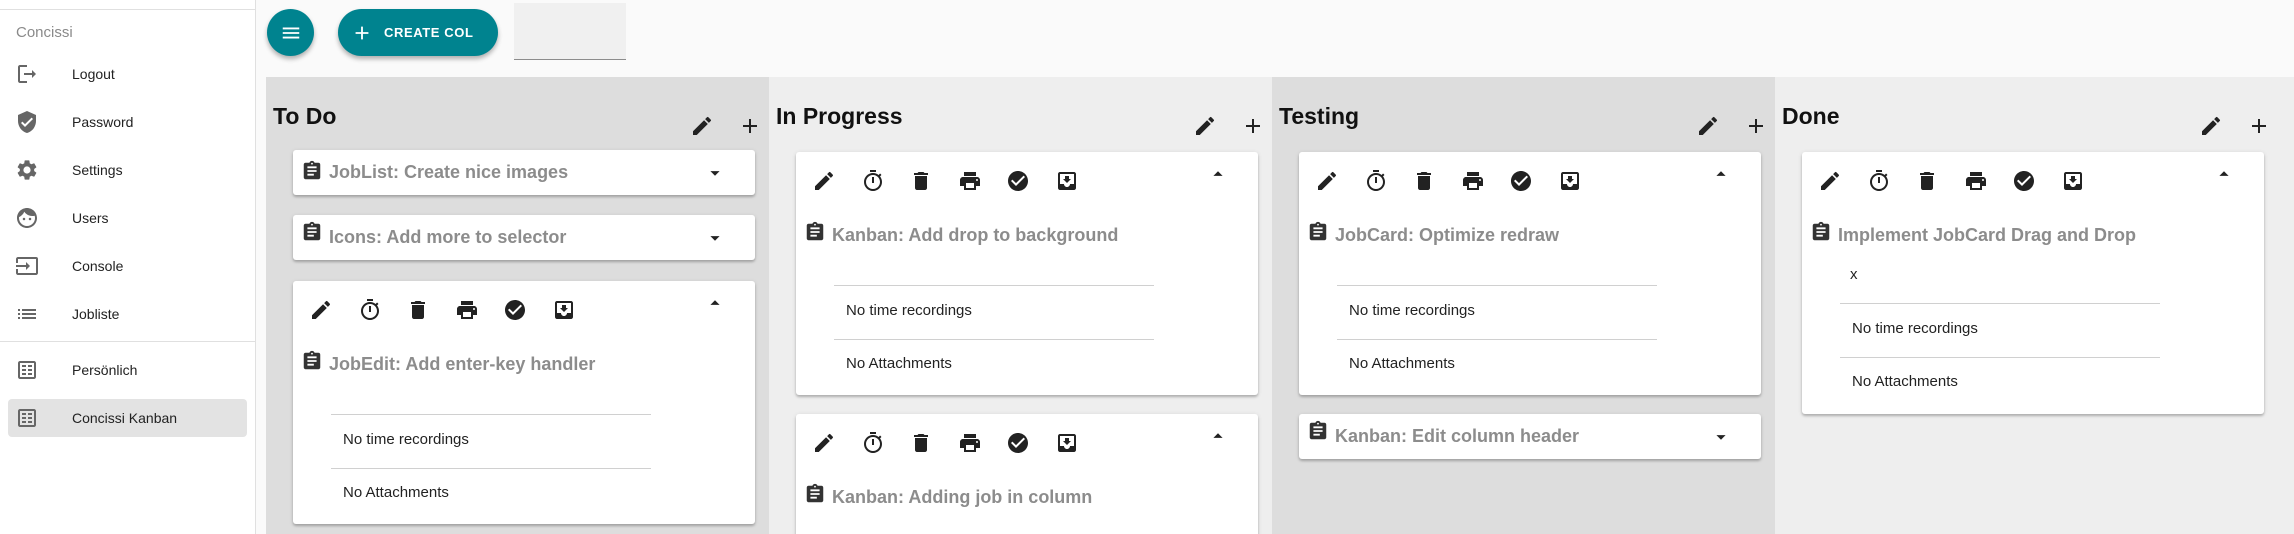  I want to click on sidebar-item-concissi-kanban: Concissi Kanban, so click(127, 418).